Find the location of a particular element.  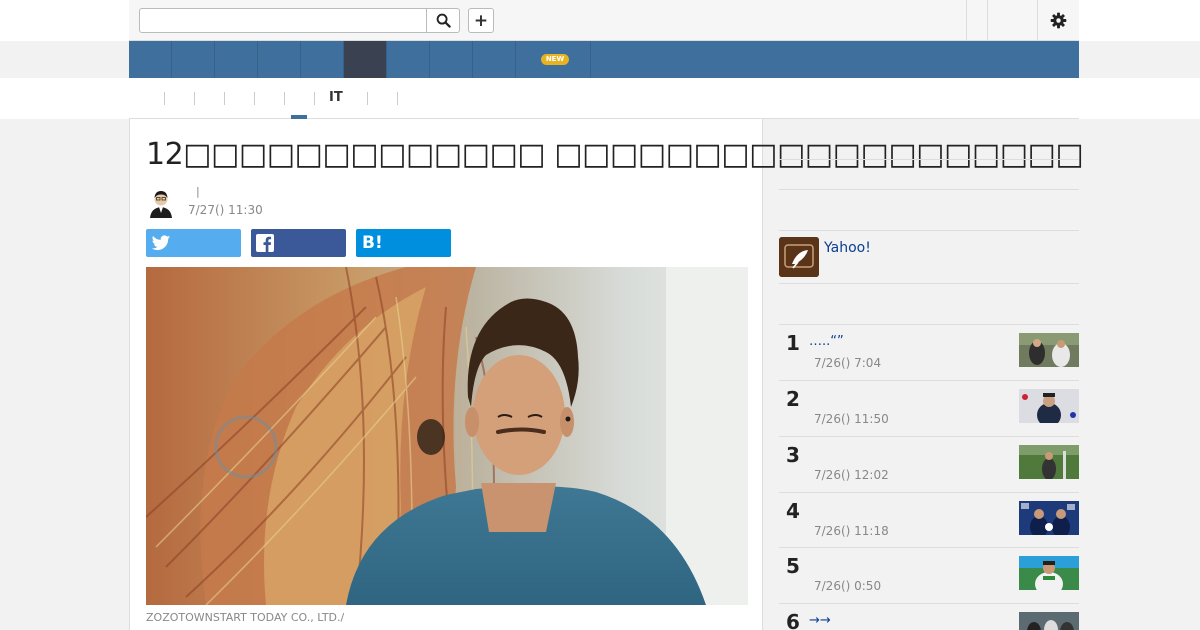

ranking-item: 2 7/26() 11:50 is located at coordinates (929, 408).